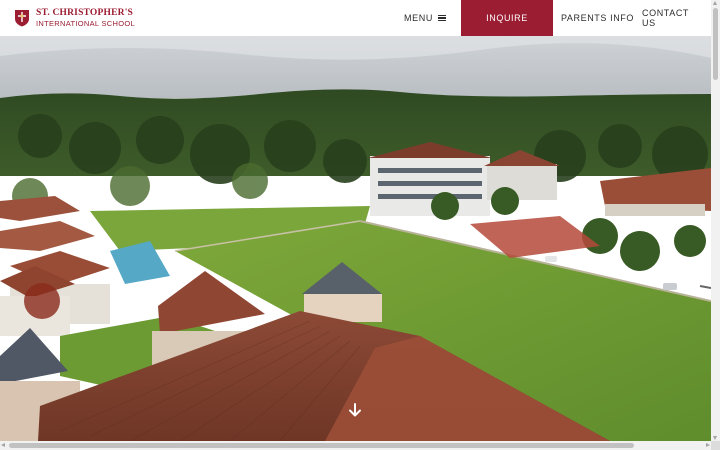 The height and width of the screenshot is (450, 720). I want to click on horizontal-scroll-thumb, so click(321, 445).